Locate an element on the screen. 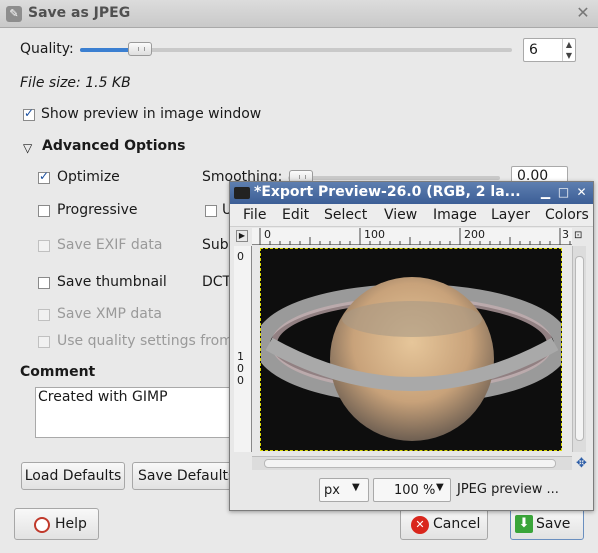  dialog-titlebar: ✎ Save as JPEG ✕ is located at coordinates (299, 14).